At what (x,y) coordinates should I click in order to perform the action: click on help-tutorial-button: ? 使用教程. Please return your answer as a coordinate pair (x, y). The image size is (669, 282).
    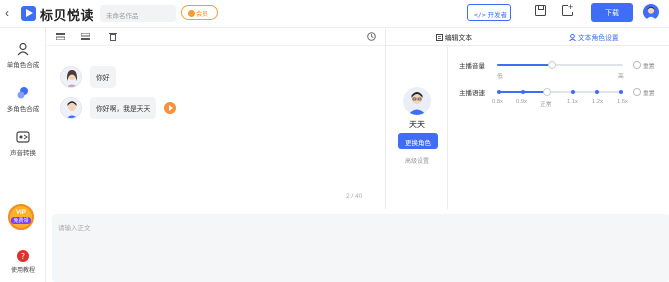
    Looking at the image, I should click on (23, 262).